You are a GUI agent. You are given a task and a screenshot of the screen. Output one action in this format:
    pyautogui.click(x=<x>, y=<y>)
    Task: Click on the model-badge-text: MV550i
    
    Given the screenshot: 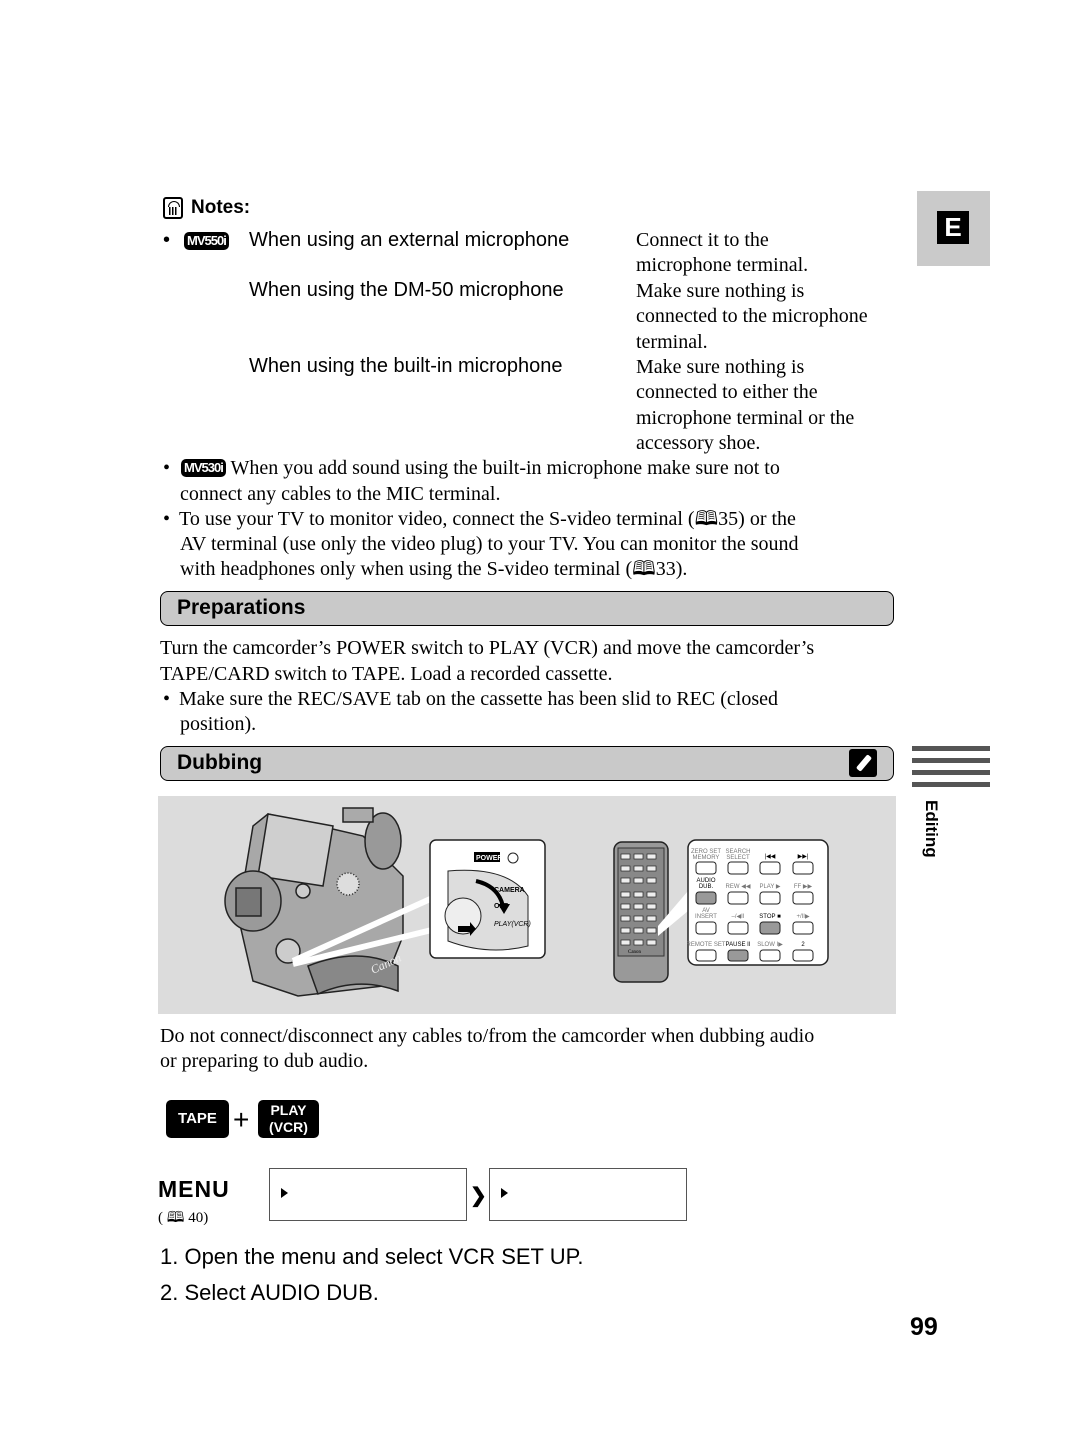 What is the action you would take?
    pyautogui.click(x=206, y=241)
    